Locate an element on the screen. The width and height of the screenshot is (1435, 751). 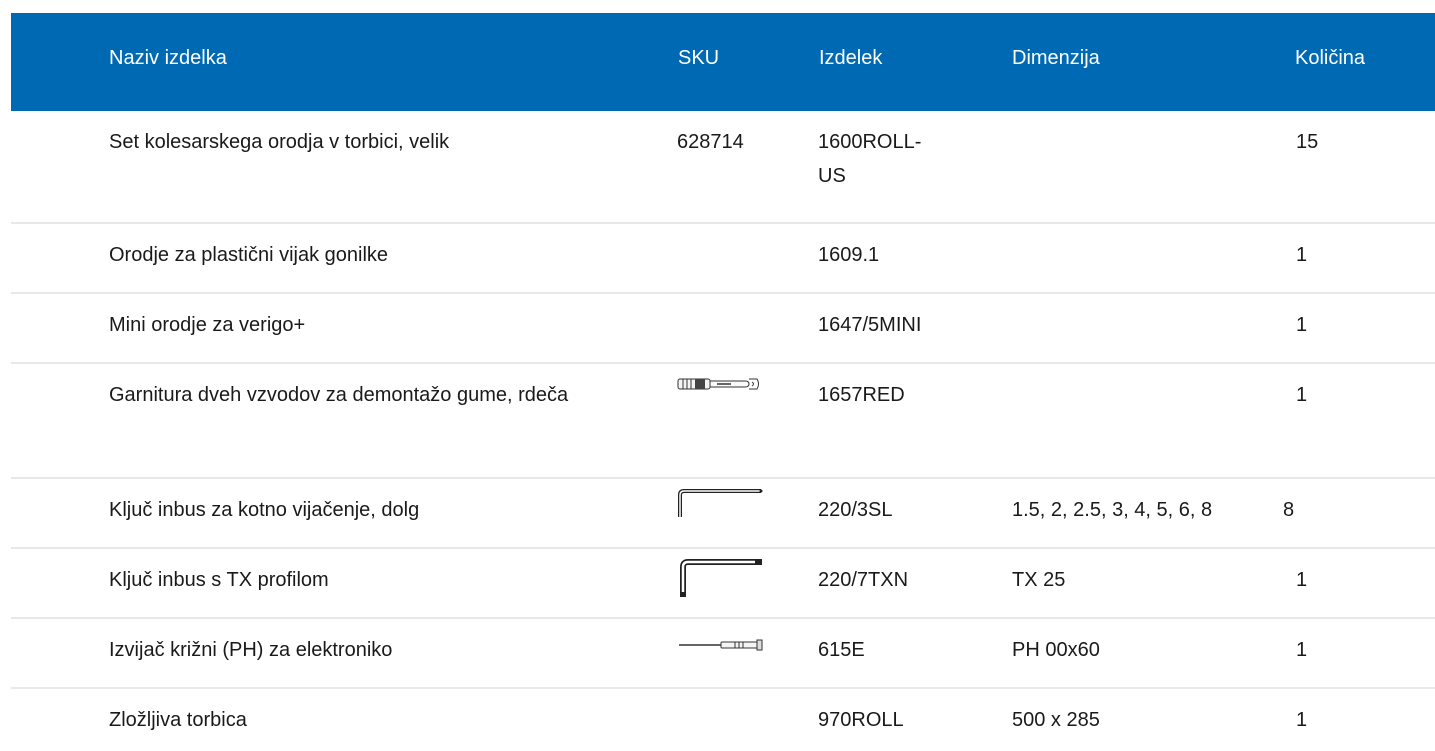
header-sku: SKU is located at coordinates (699, 58).